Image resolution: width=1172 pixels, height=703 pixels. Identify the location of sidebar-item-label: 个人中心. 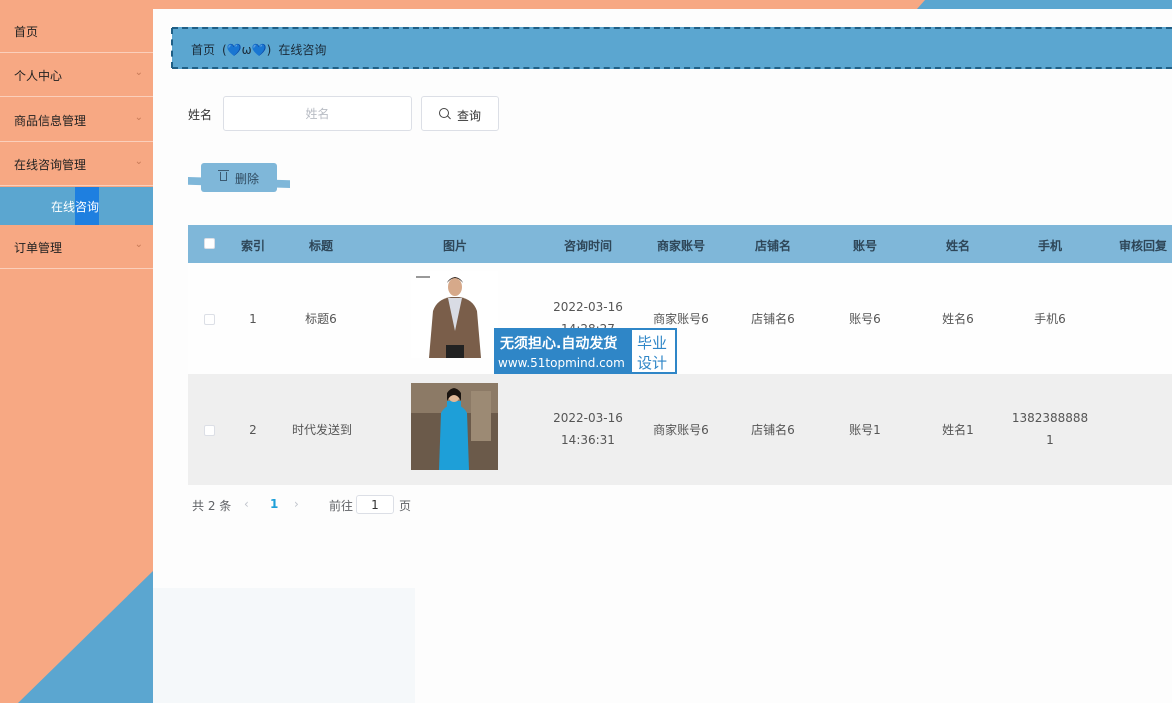
(38, 76).